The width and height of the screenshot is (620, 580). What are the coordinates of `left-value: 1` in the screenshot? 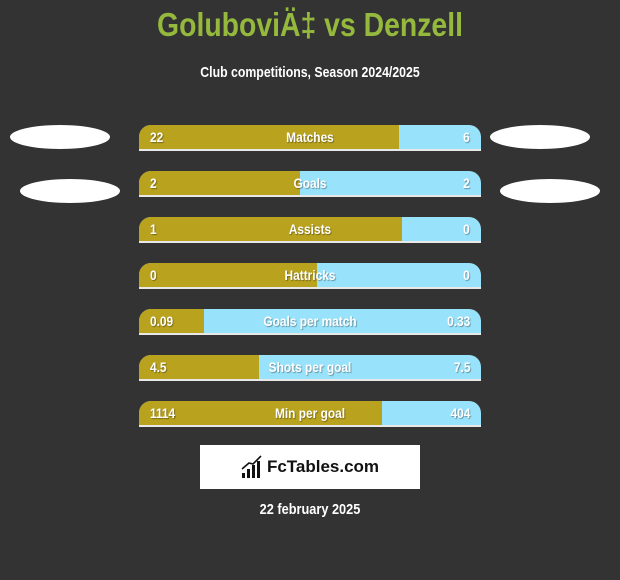 It's located at (153, 229).